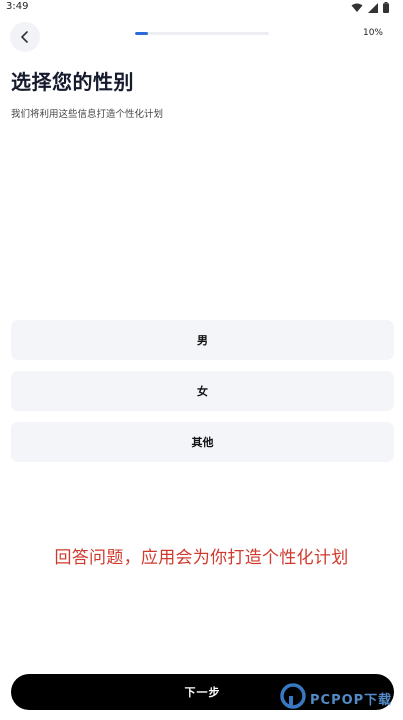 The width and height of the screenshot is (403, 720). I want to click on watermark-logo-icon, so click(293, 698).